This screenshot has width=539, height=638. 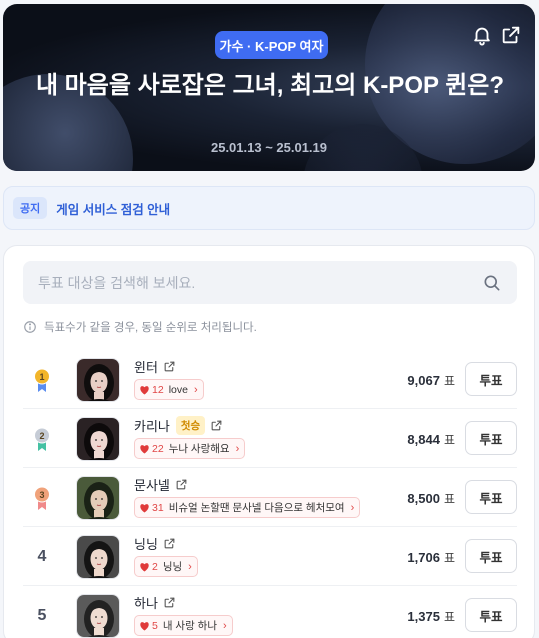 I want to click on comment-text: 누나 사랑해요, so click(x=199, y=449).